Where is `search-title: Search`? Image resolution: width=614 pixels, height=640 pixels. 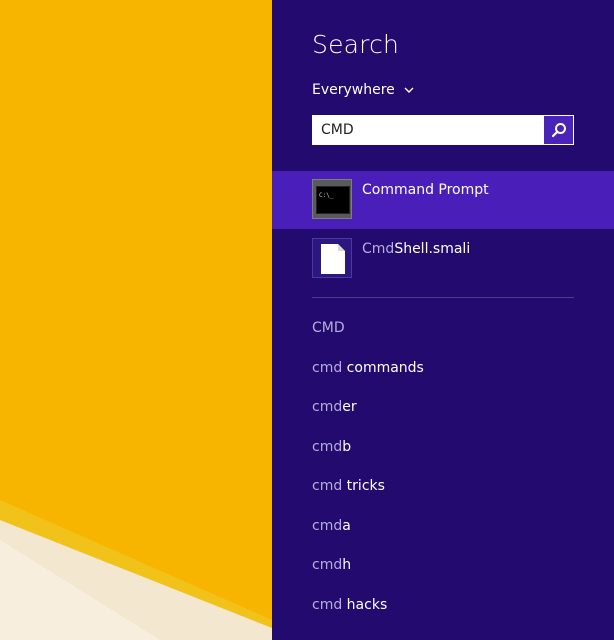
search-title: Search is located at coordinates (356, 44).